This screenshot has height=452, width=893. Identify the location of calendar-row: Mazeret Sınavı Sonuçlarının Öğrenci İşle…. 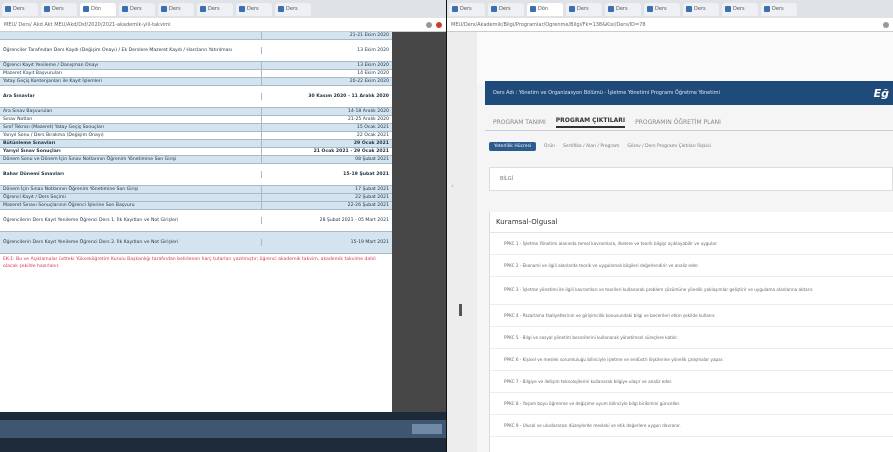
(196, 206).